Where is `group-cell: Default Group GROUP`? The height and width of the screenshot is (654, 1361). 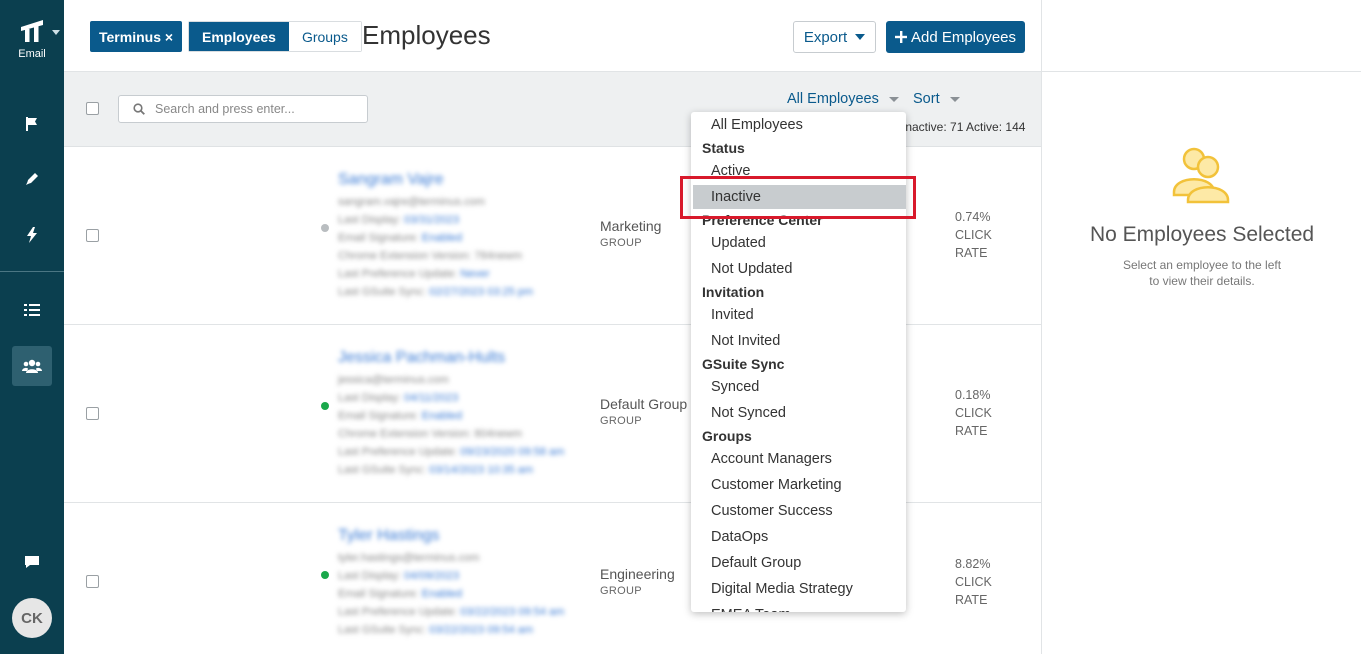
group-cell: Default Group GROUP is located at coordinates (643, 411).